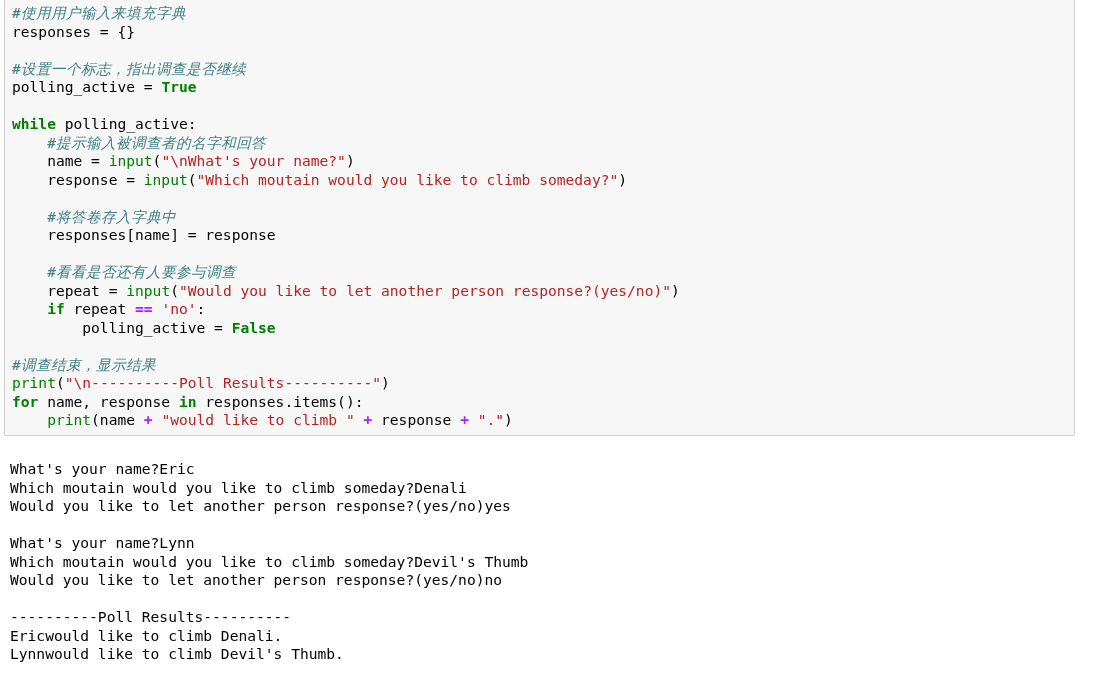 The width and height of the screenshot is (1095, 678). Describe the element at coordinates (102, 469) in the screenshot. I see `output-line: What's your name?Eric` at that location.